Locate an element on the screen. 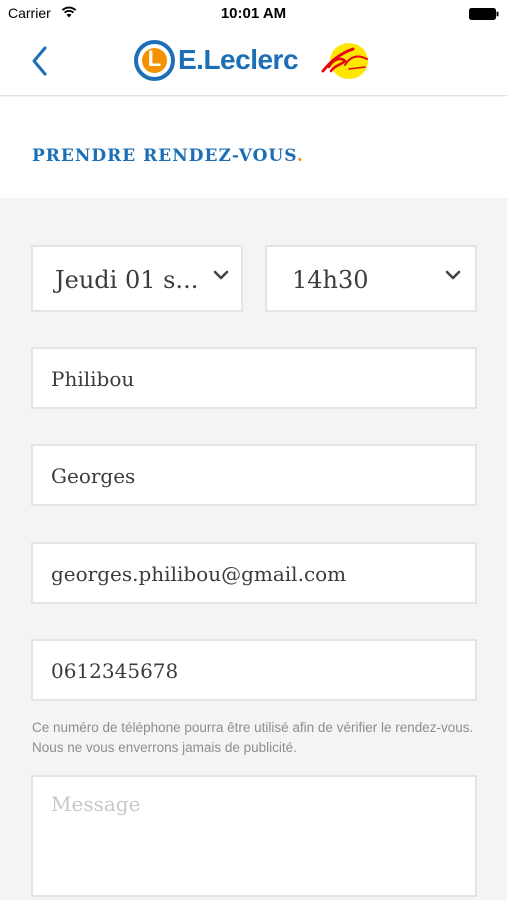 This screenshot has height=900, width=507. email-value: georges.philibou@gmail.com is located at coordinates (199, 574).